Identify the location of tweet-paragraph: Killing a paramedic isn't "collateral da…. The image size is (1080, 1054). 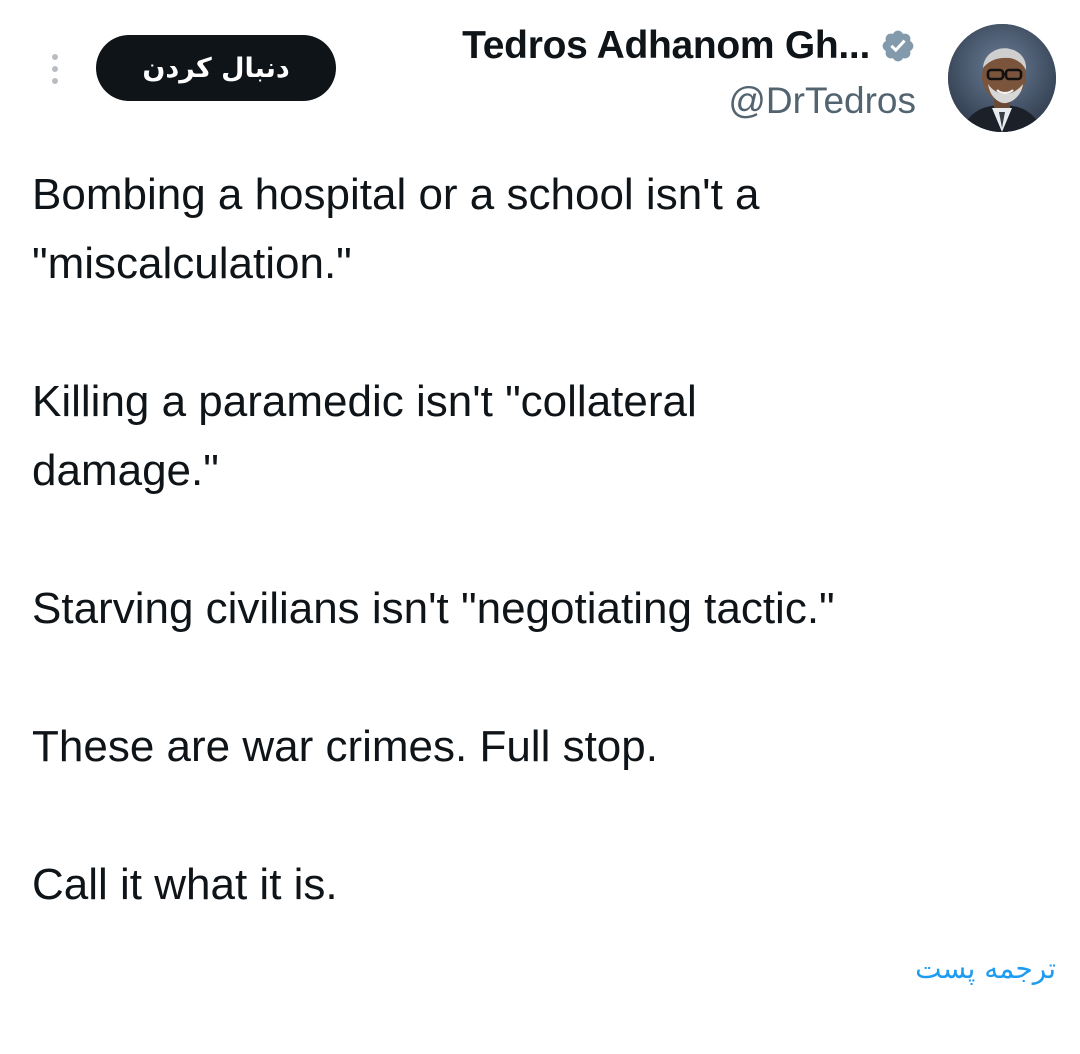
(364, 436).